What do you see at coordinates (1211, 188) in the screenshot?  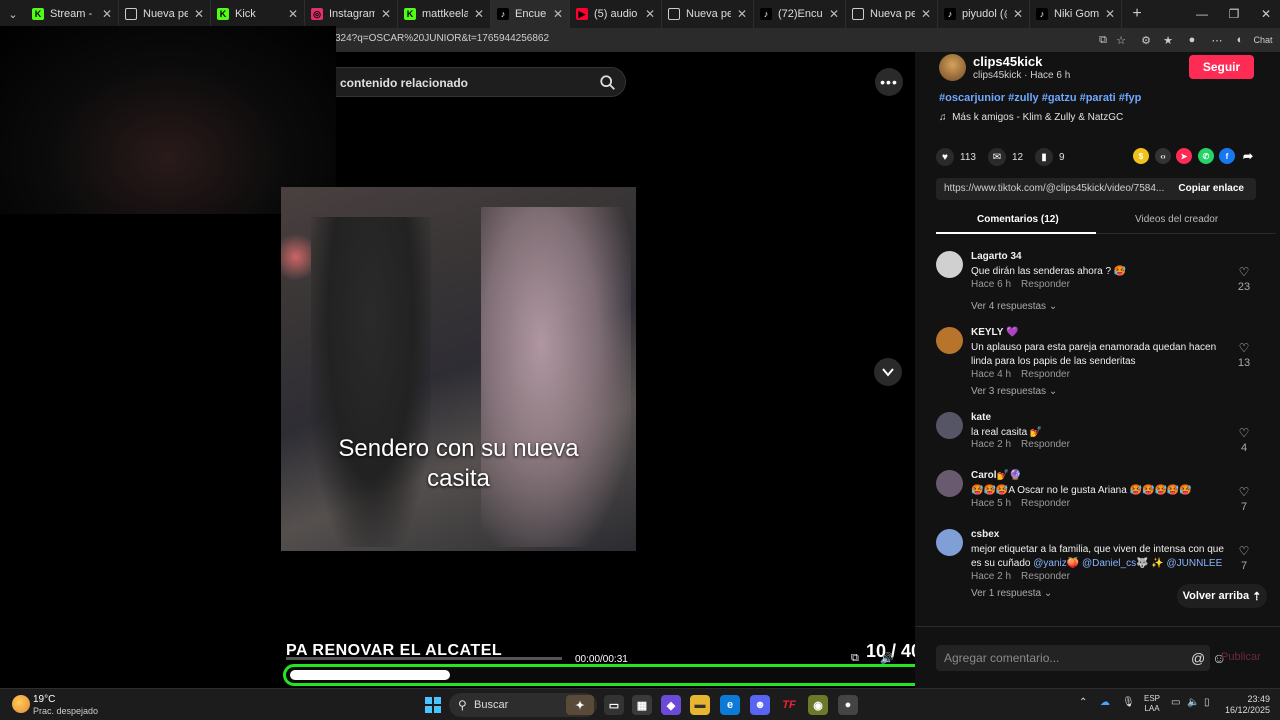 I see `copy-link-button: Copiar enlace` at bounding box center [1211, 188].